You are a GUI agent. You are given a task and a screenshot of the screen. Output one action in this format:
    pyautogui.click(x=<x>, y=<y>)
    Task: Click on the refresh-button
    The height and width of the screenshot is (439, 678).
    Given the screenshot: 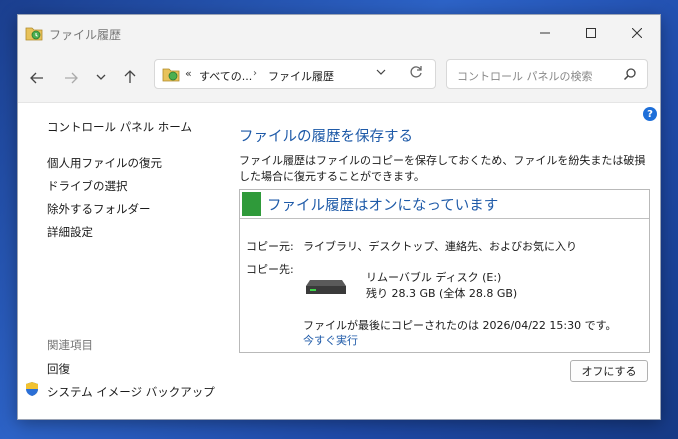 What is the action you would take?
    pyautogui.click(x=416, y=74)
    